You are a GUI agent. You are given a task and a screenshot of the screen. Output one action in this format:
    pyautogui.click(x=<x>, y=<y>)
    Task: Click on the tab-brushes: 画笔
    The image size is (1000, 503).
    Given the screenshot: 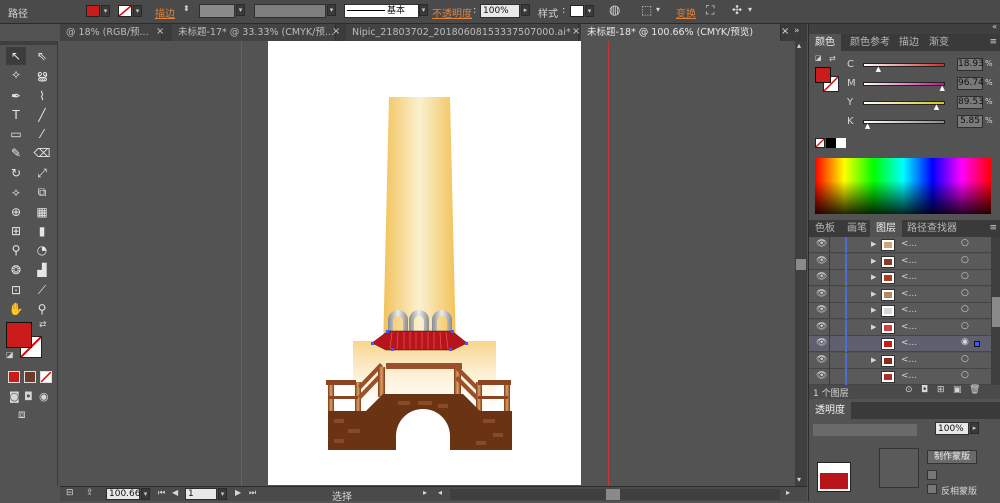 What is the action you would take?
    pyautogui.click(x=857, y=228)
    